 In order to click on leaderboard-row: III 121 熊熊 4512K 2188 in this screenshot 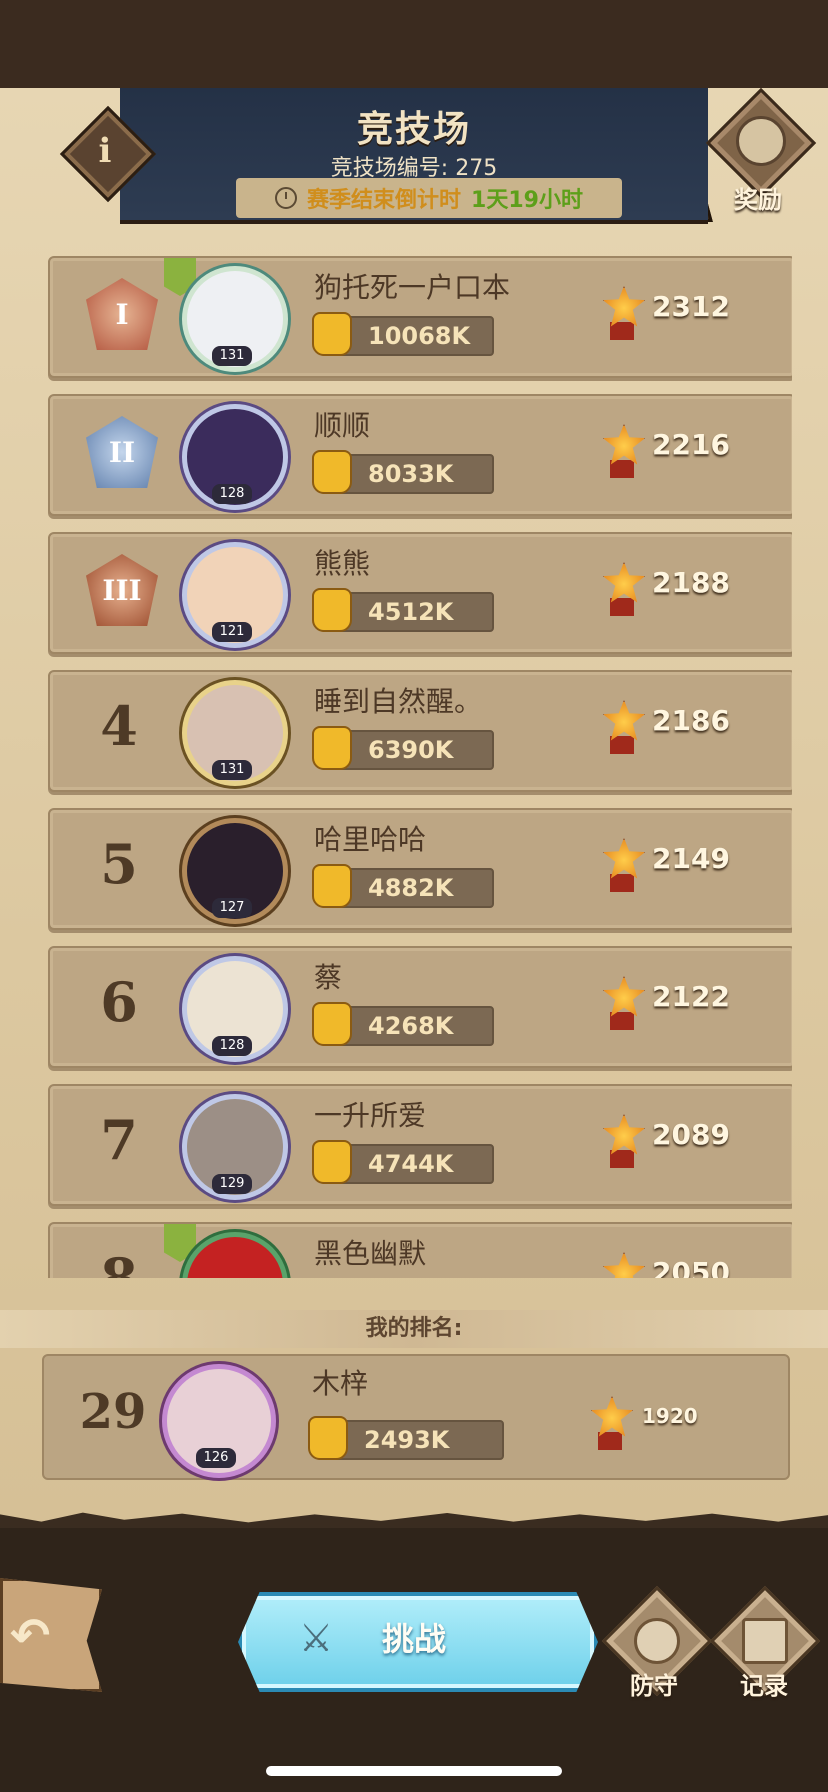, I will do `click(420, 593)`.